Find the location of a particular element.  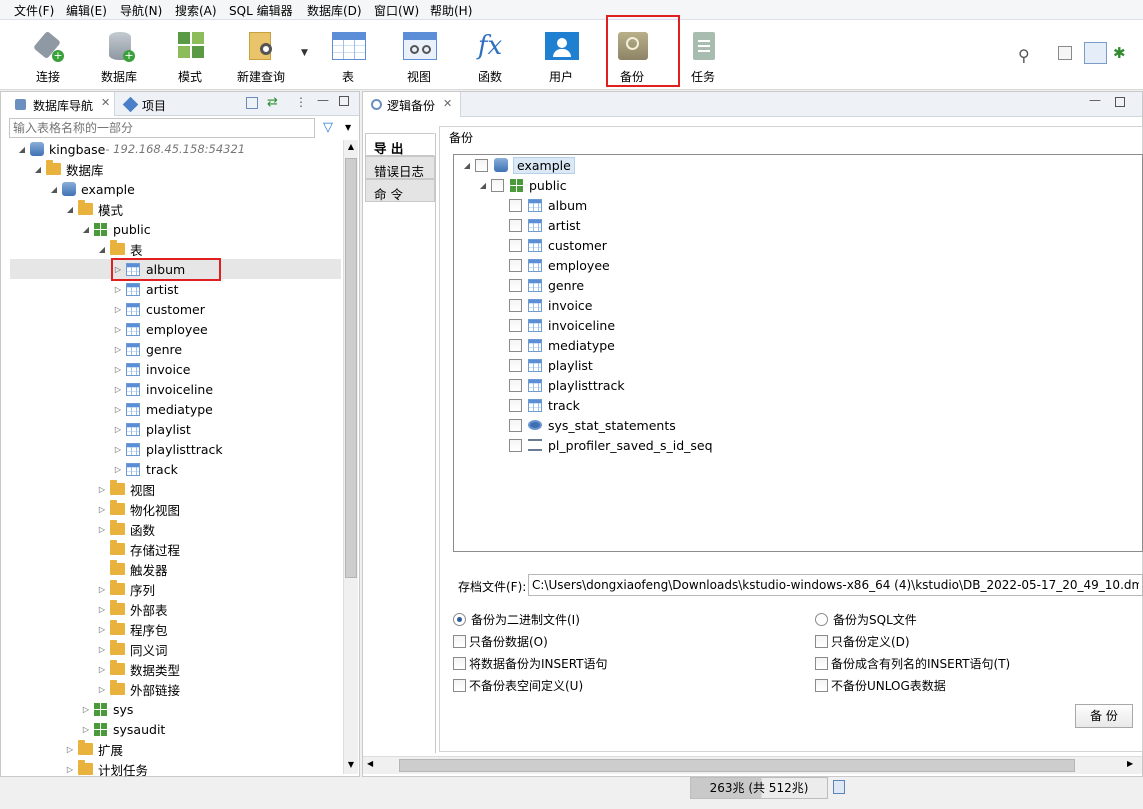

tree-node-schema-public: ◢ public is located at coordinates (116, 229).